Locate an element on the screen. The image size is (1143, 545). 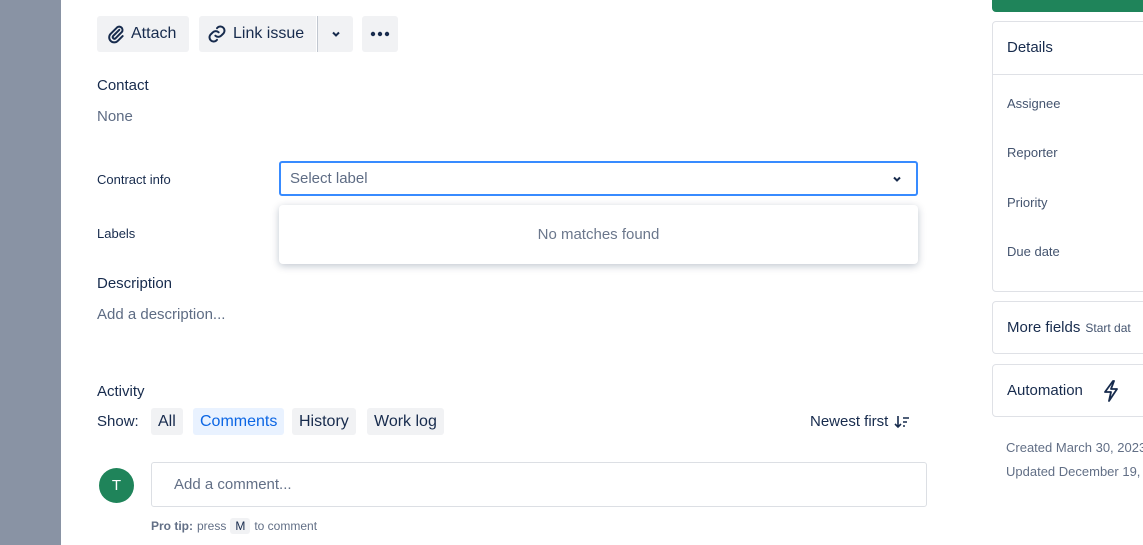
created-date: Created March 30, 2023 is located at coordinates (1074, 447).